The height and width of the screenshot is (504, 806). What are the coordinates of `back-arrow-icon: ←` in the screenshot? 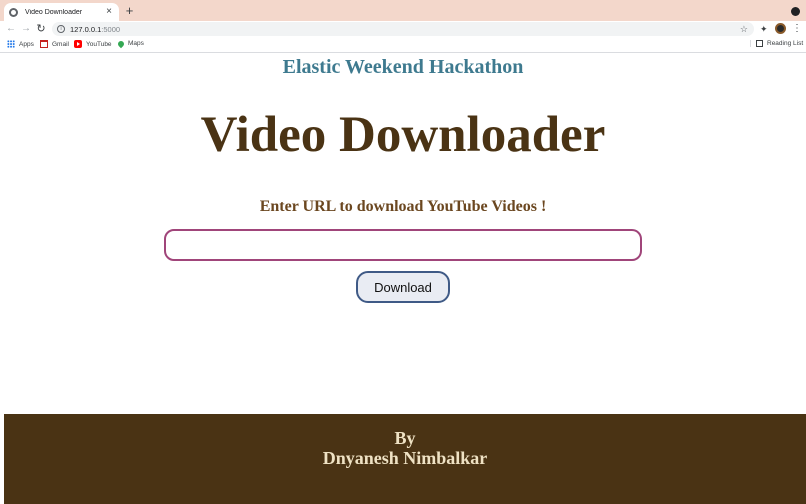 It's located at (11, 29).